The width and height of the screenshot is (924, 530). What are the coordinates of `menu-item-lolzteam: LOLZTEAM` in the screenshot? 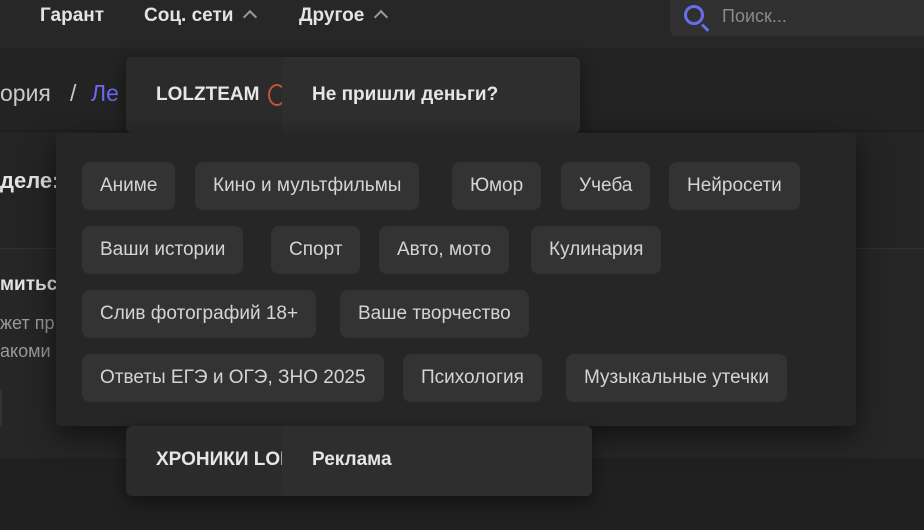 It's located at (207, 95).